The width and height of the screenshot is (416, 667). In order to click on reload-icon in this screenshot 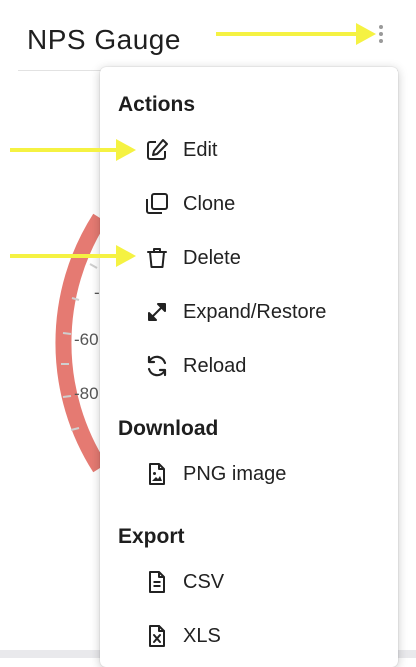, I will do `click(157, 366)`.